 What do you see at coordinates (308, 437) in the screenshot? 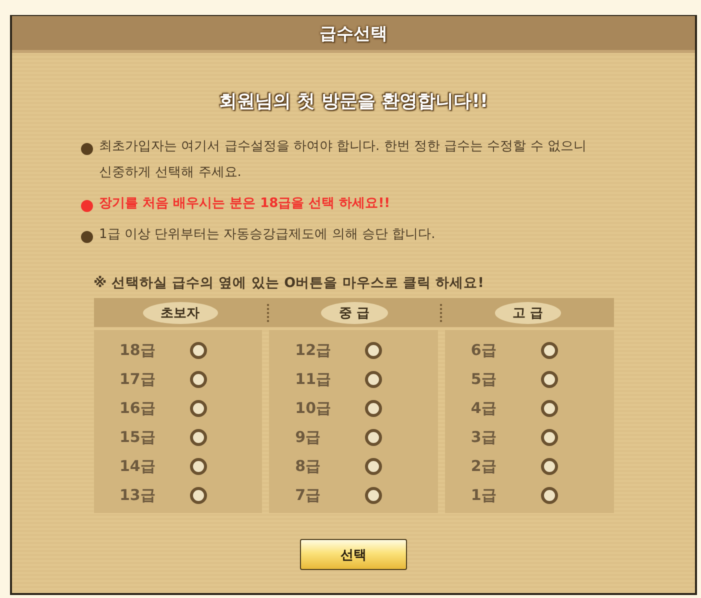
I see `rank-label: 9급` at bounding box center [308, 437].